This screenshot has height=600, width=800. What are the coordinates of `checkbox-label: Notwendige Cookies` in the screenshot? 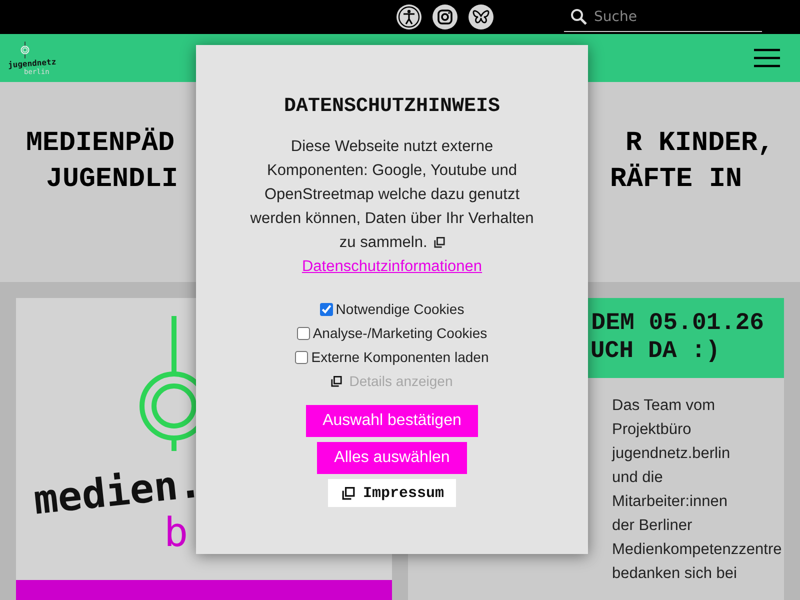 It's located at (400, 309).